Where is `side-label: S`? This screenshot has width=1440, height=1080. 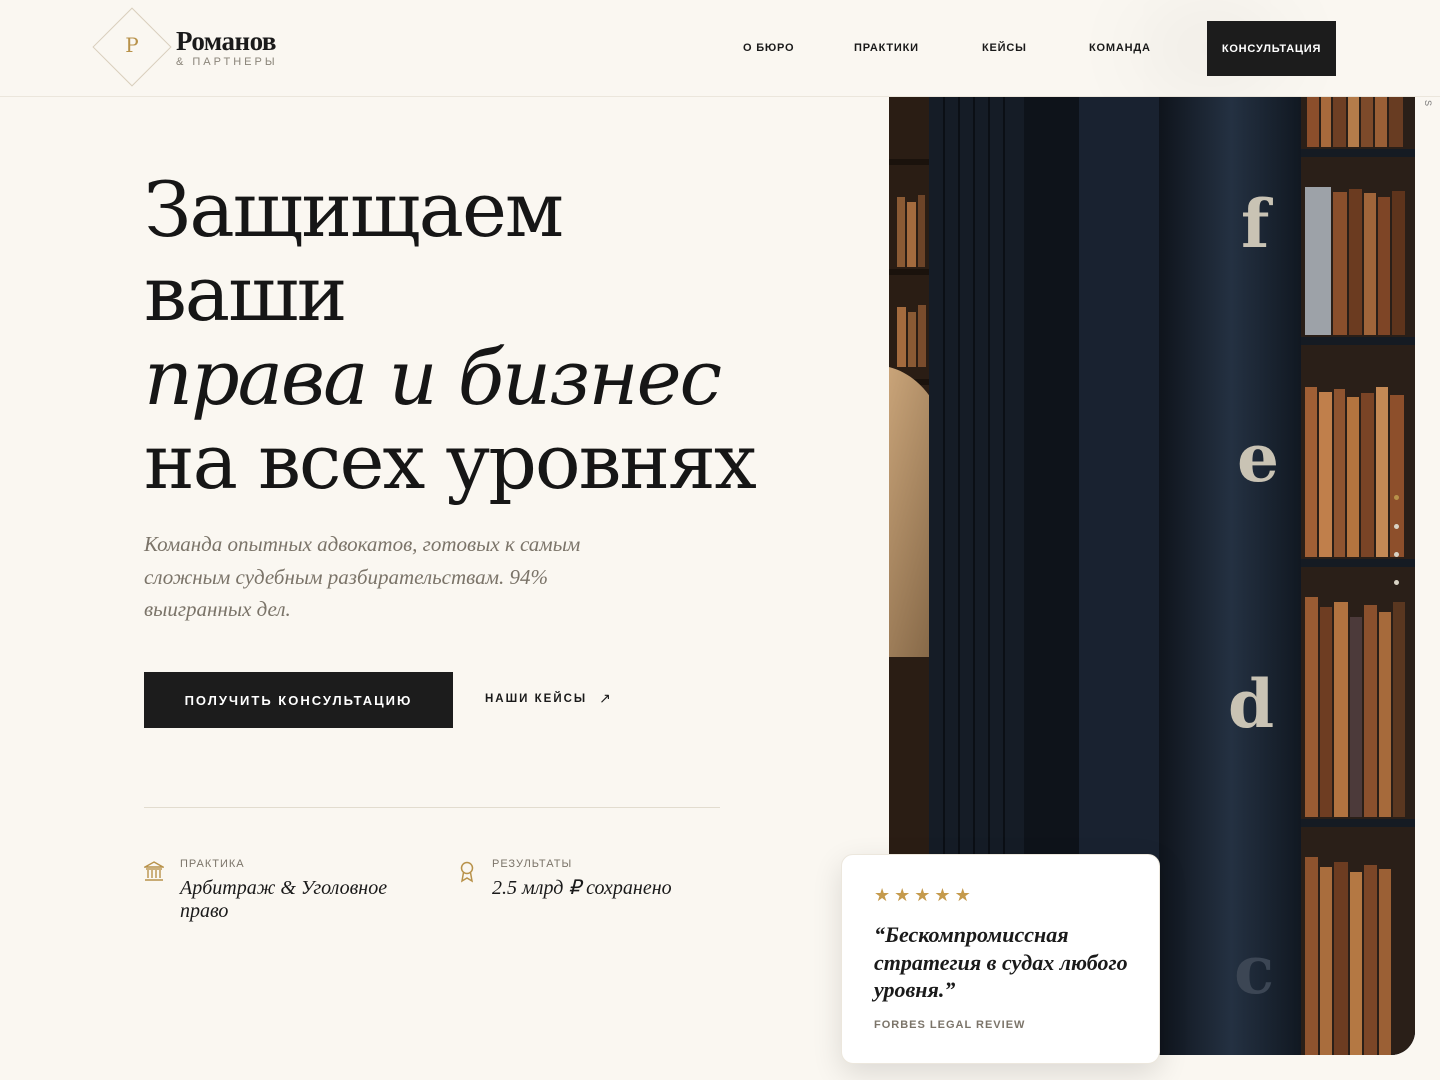
side-label: S is located at coordinates (1428, 103).